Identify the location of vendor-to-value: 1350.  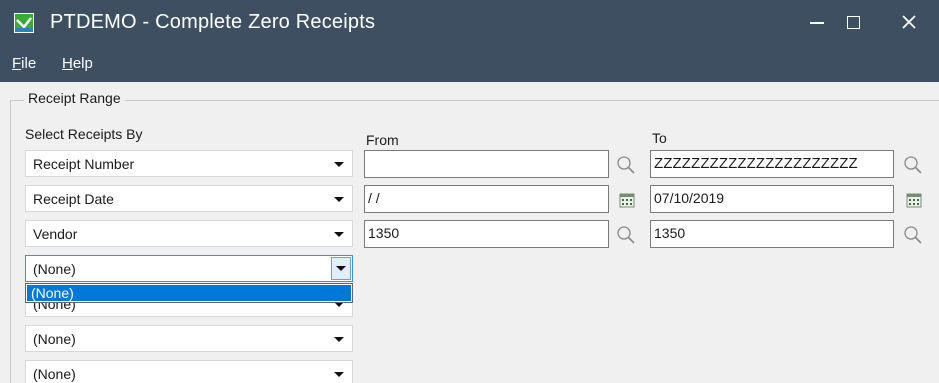
(670, 233).